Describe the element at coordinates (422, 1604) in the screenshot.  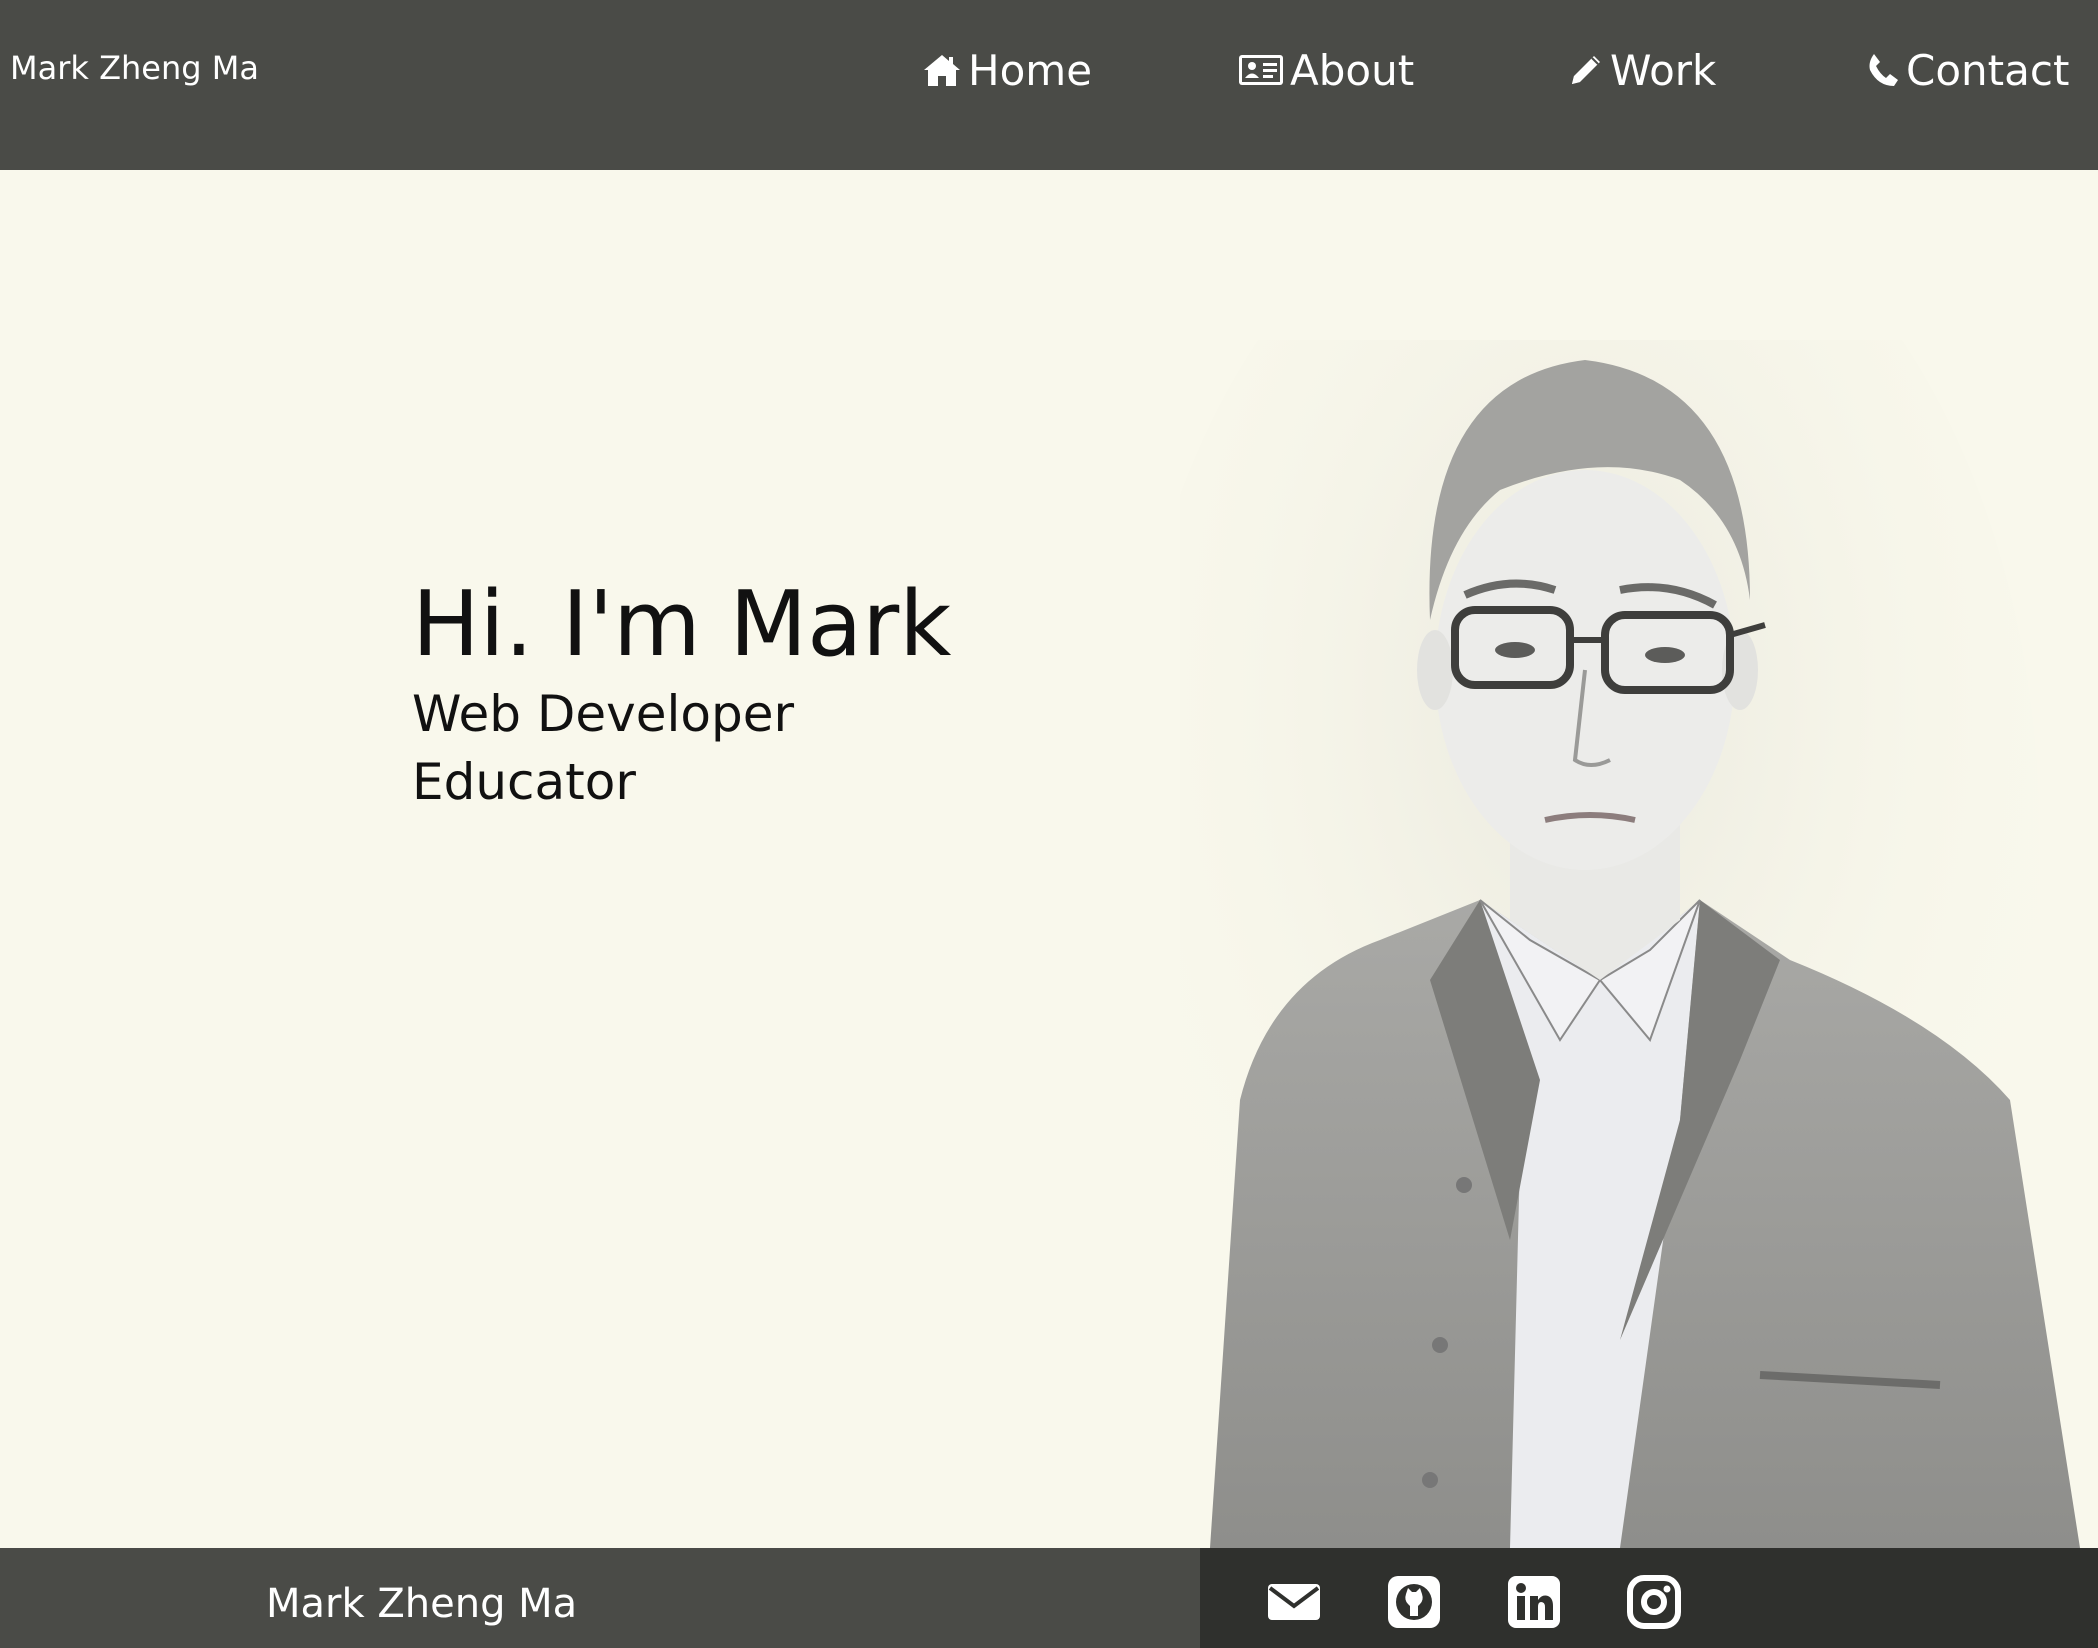
I see `footer-name: Mark Zheng Ma` at that location.